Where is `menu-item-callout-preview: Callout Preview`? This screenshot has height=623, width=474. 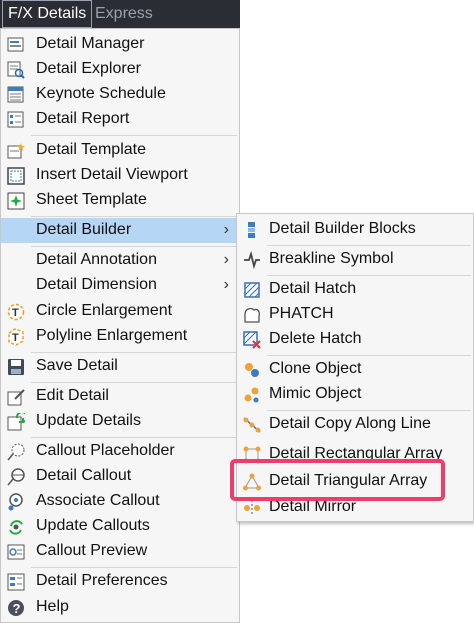
menu-item-callout-preview: Callout Preview is located at coordinates (120, 551).